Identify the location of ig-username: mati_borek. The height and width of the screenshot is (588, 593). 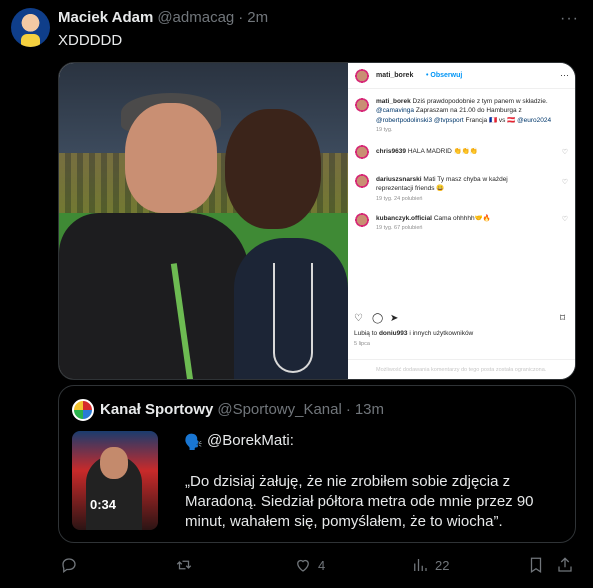
(395, 75).